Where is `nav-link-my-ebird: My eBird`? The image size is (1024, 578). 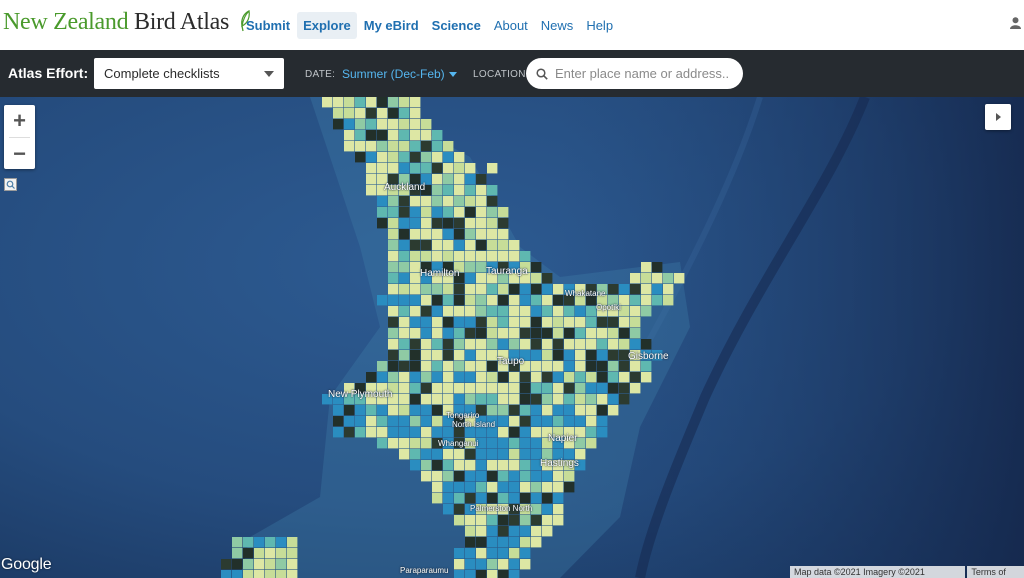 nav-link-my-ebird: My eBird is located at coordinates (391, 25).